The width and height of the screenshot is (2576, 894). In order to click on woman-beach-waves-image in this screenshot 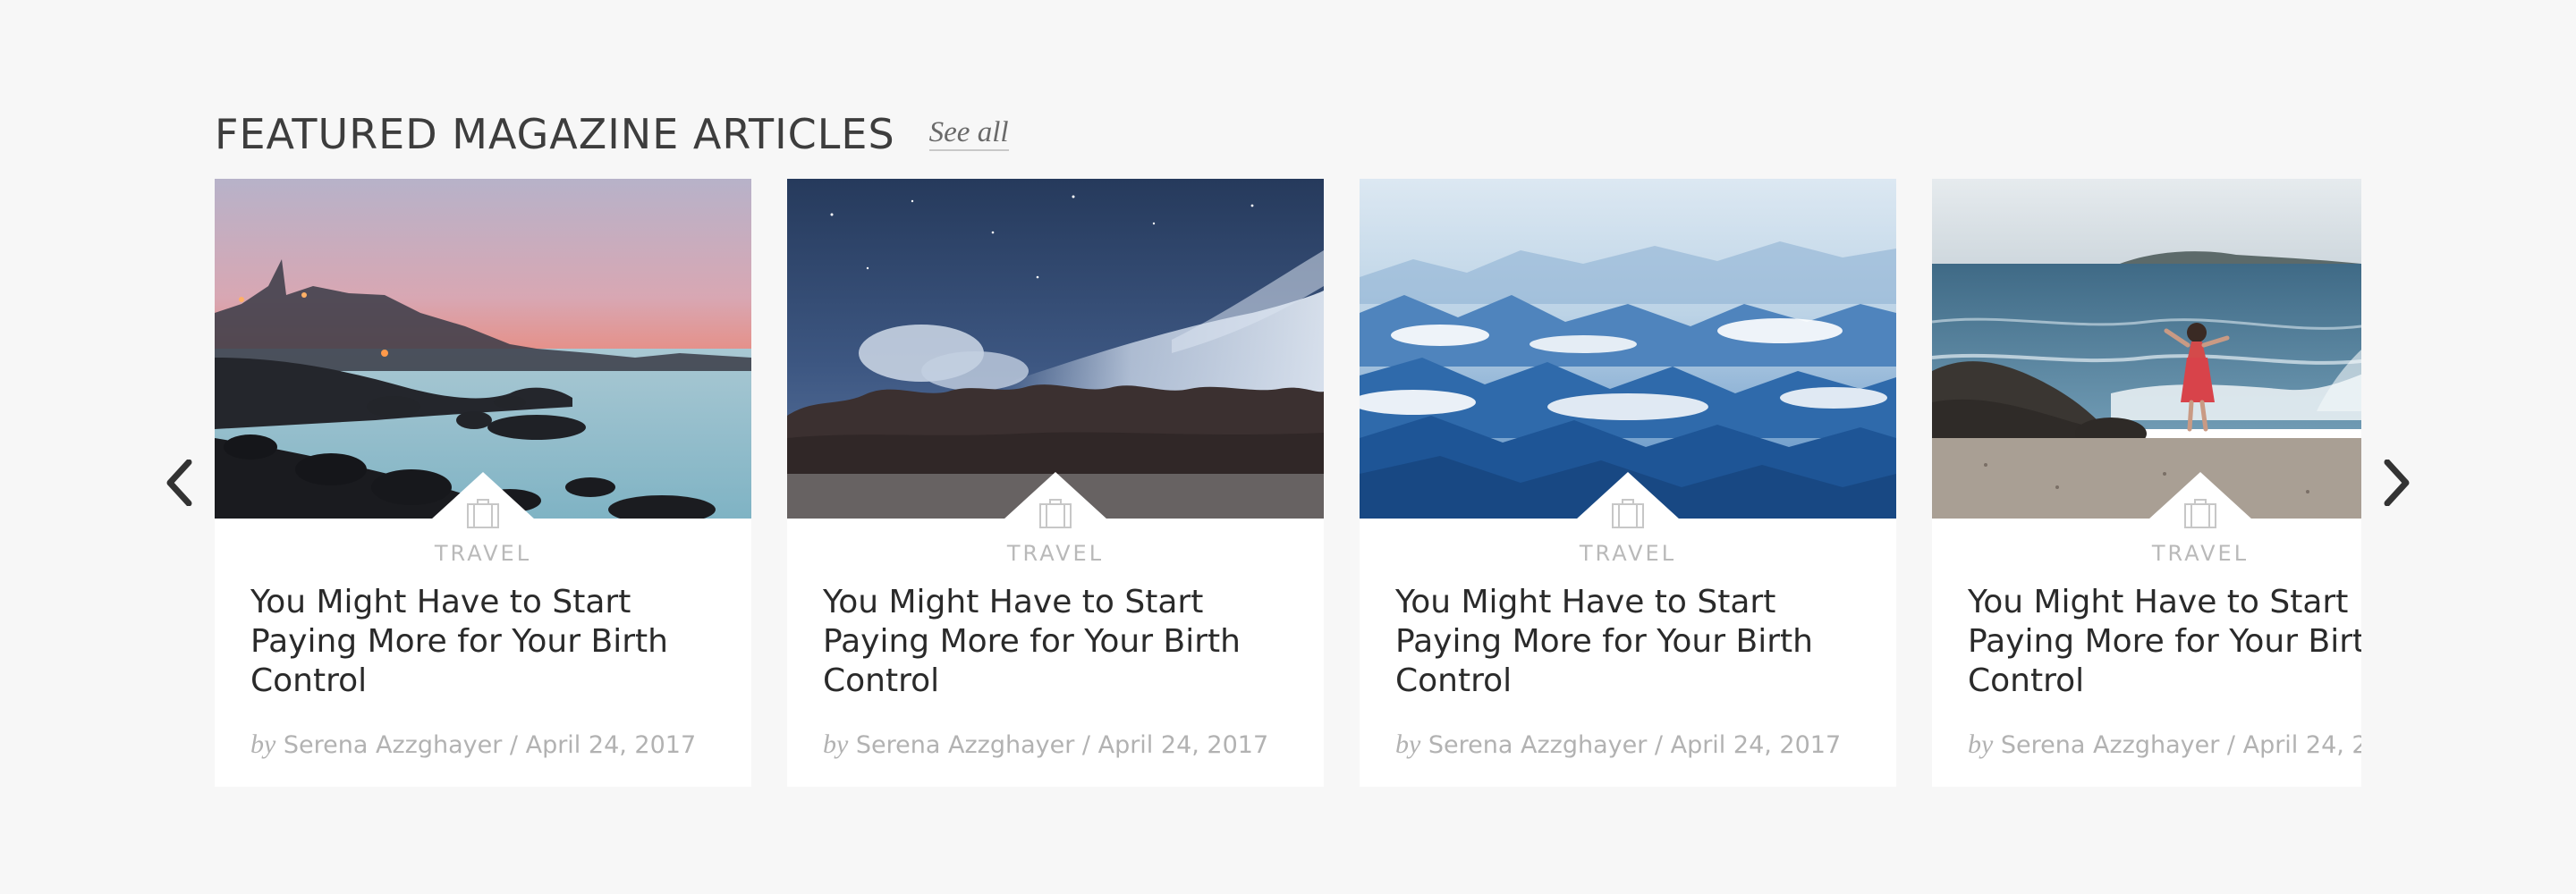, I will do `click(2146, 349)`.